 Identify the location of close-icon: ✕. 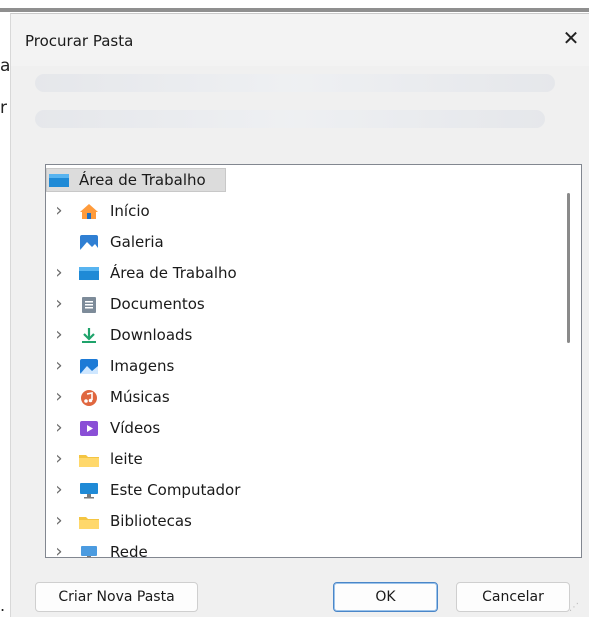
(571, 38).